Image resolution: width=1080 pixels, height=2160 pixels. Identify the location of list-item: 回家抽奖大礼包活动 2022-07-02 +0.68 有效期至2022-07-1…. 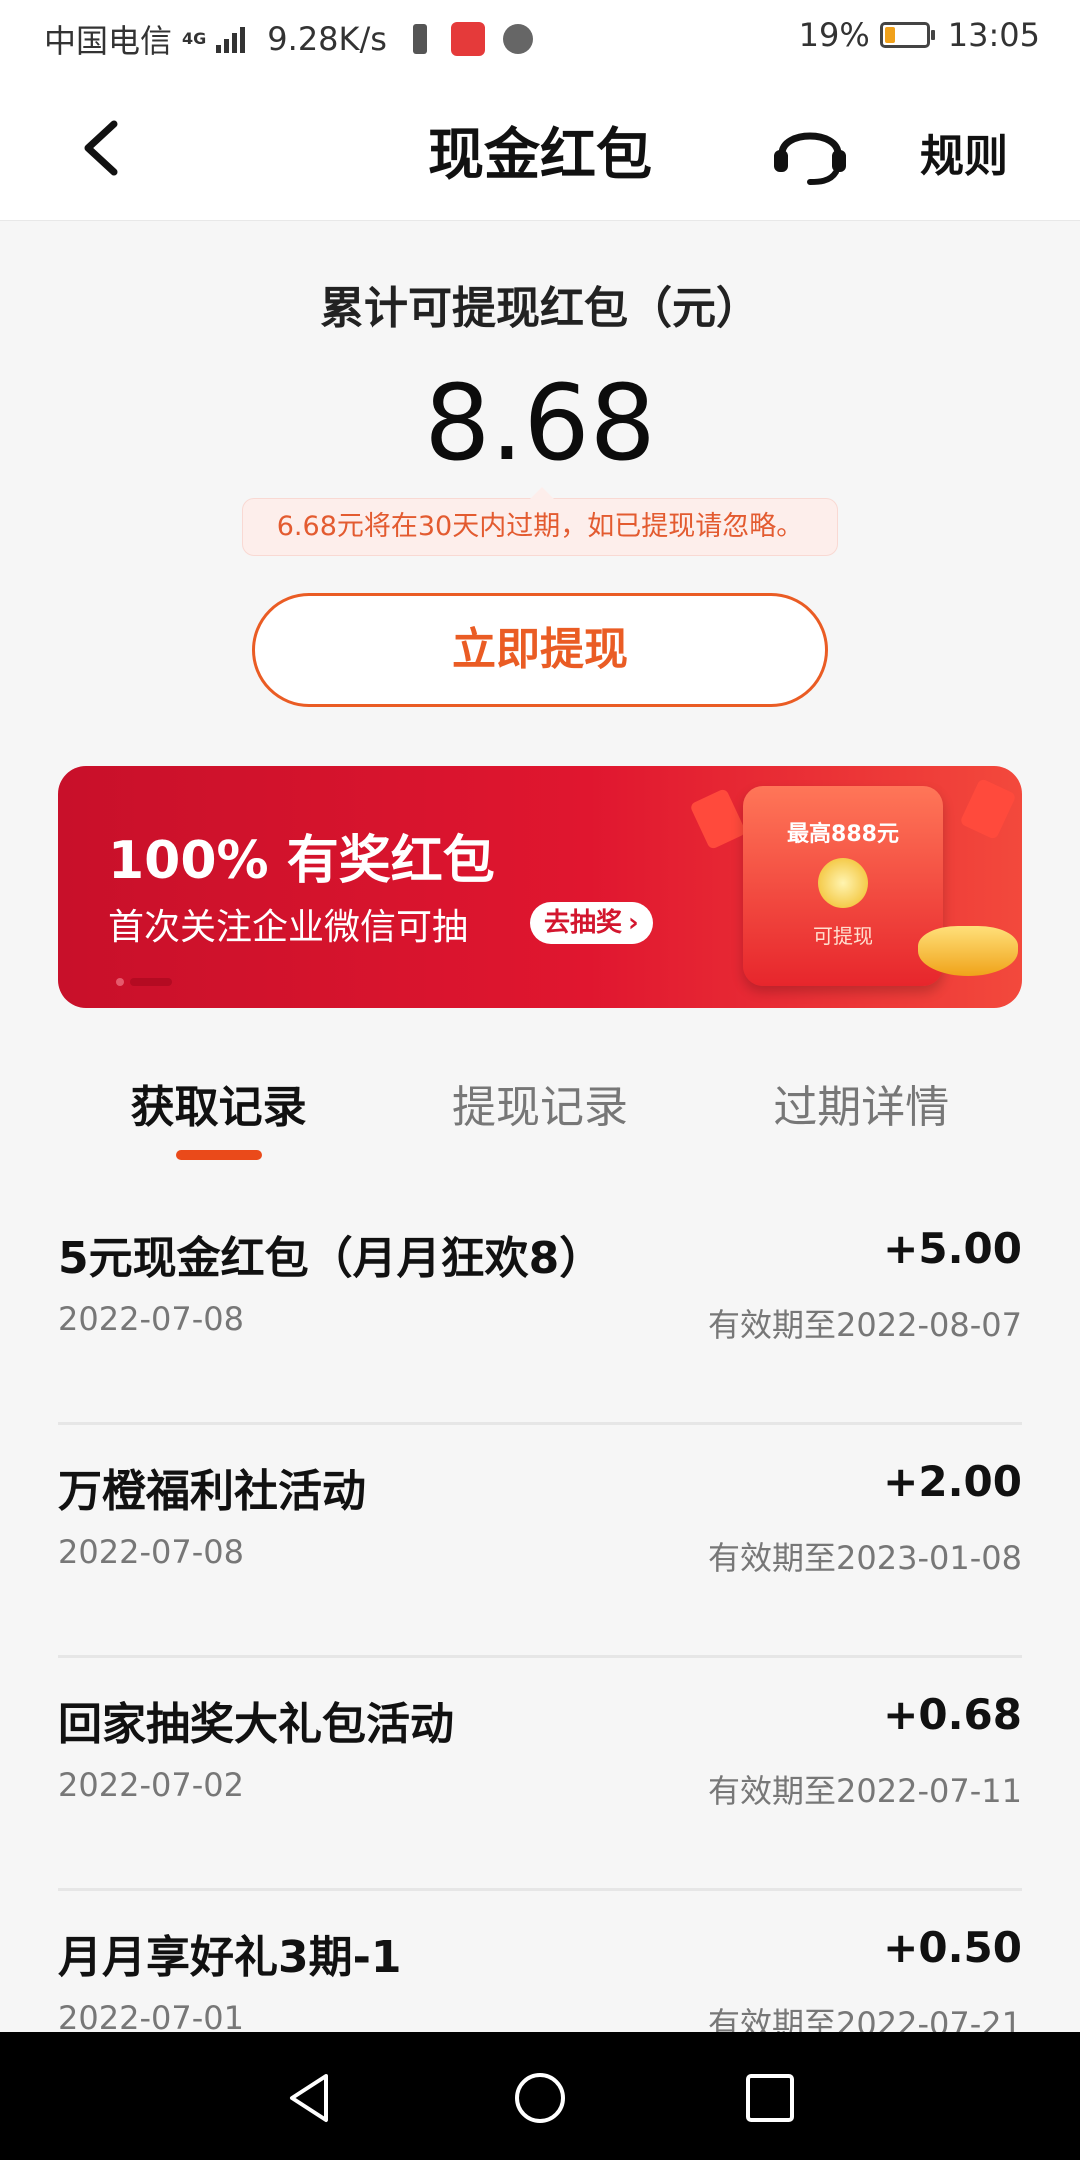
(540, 1774).